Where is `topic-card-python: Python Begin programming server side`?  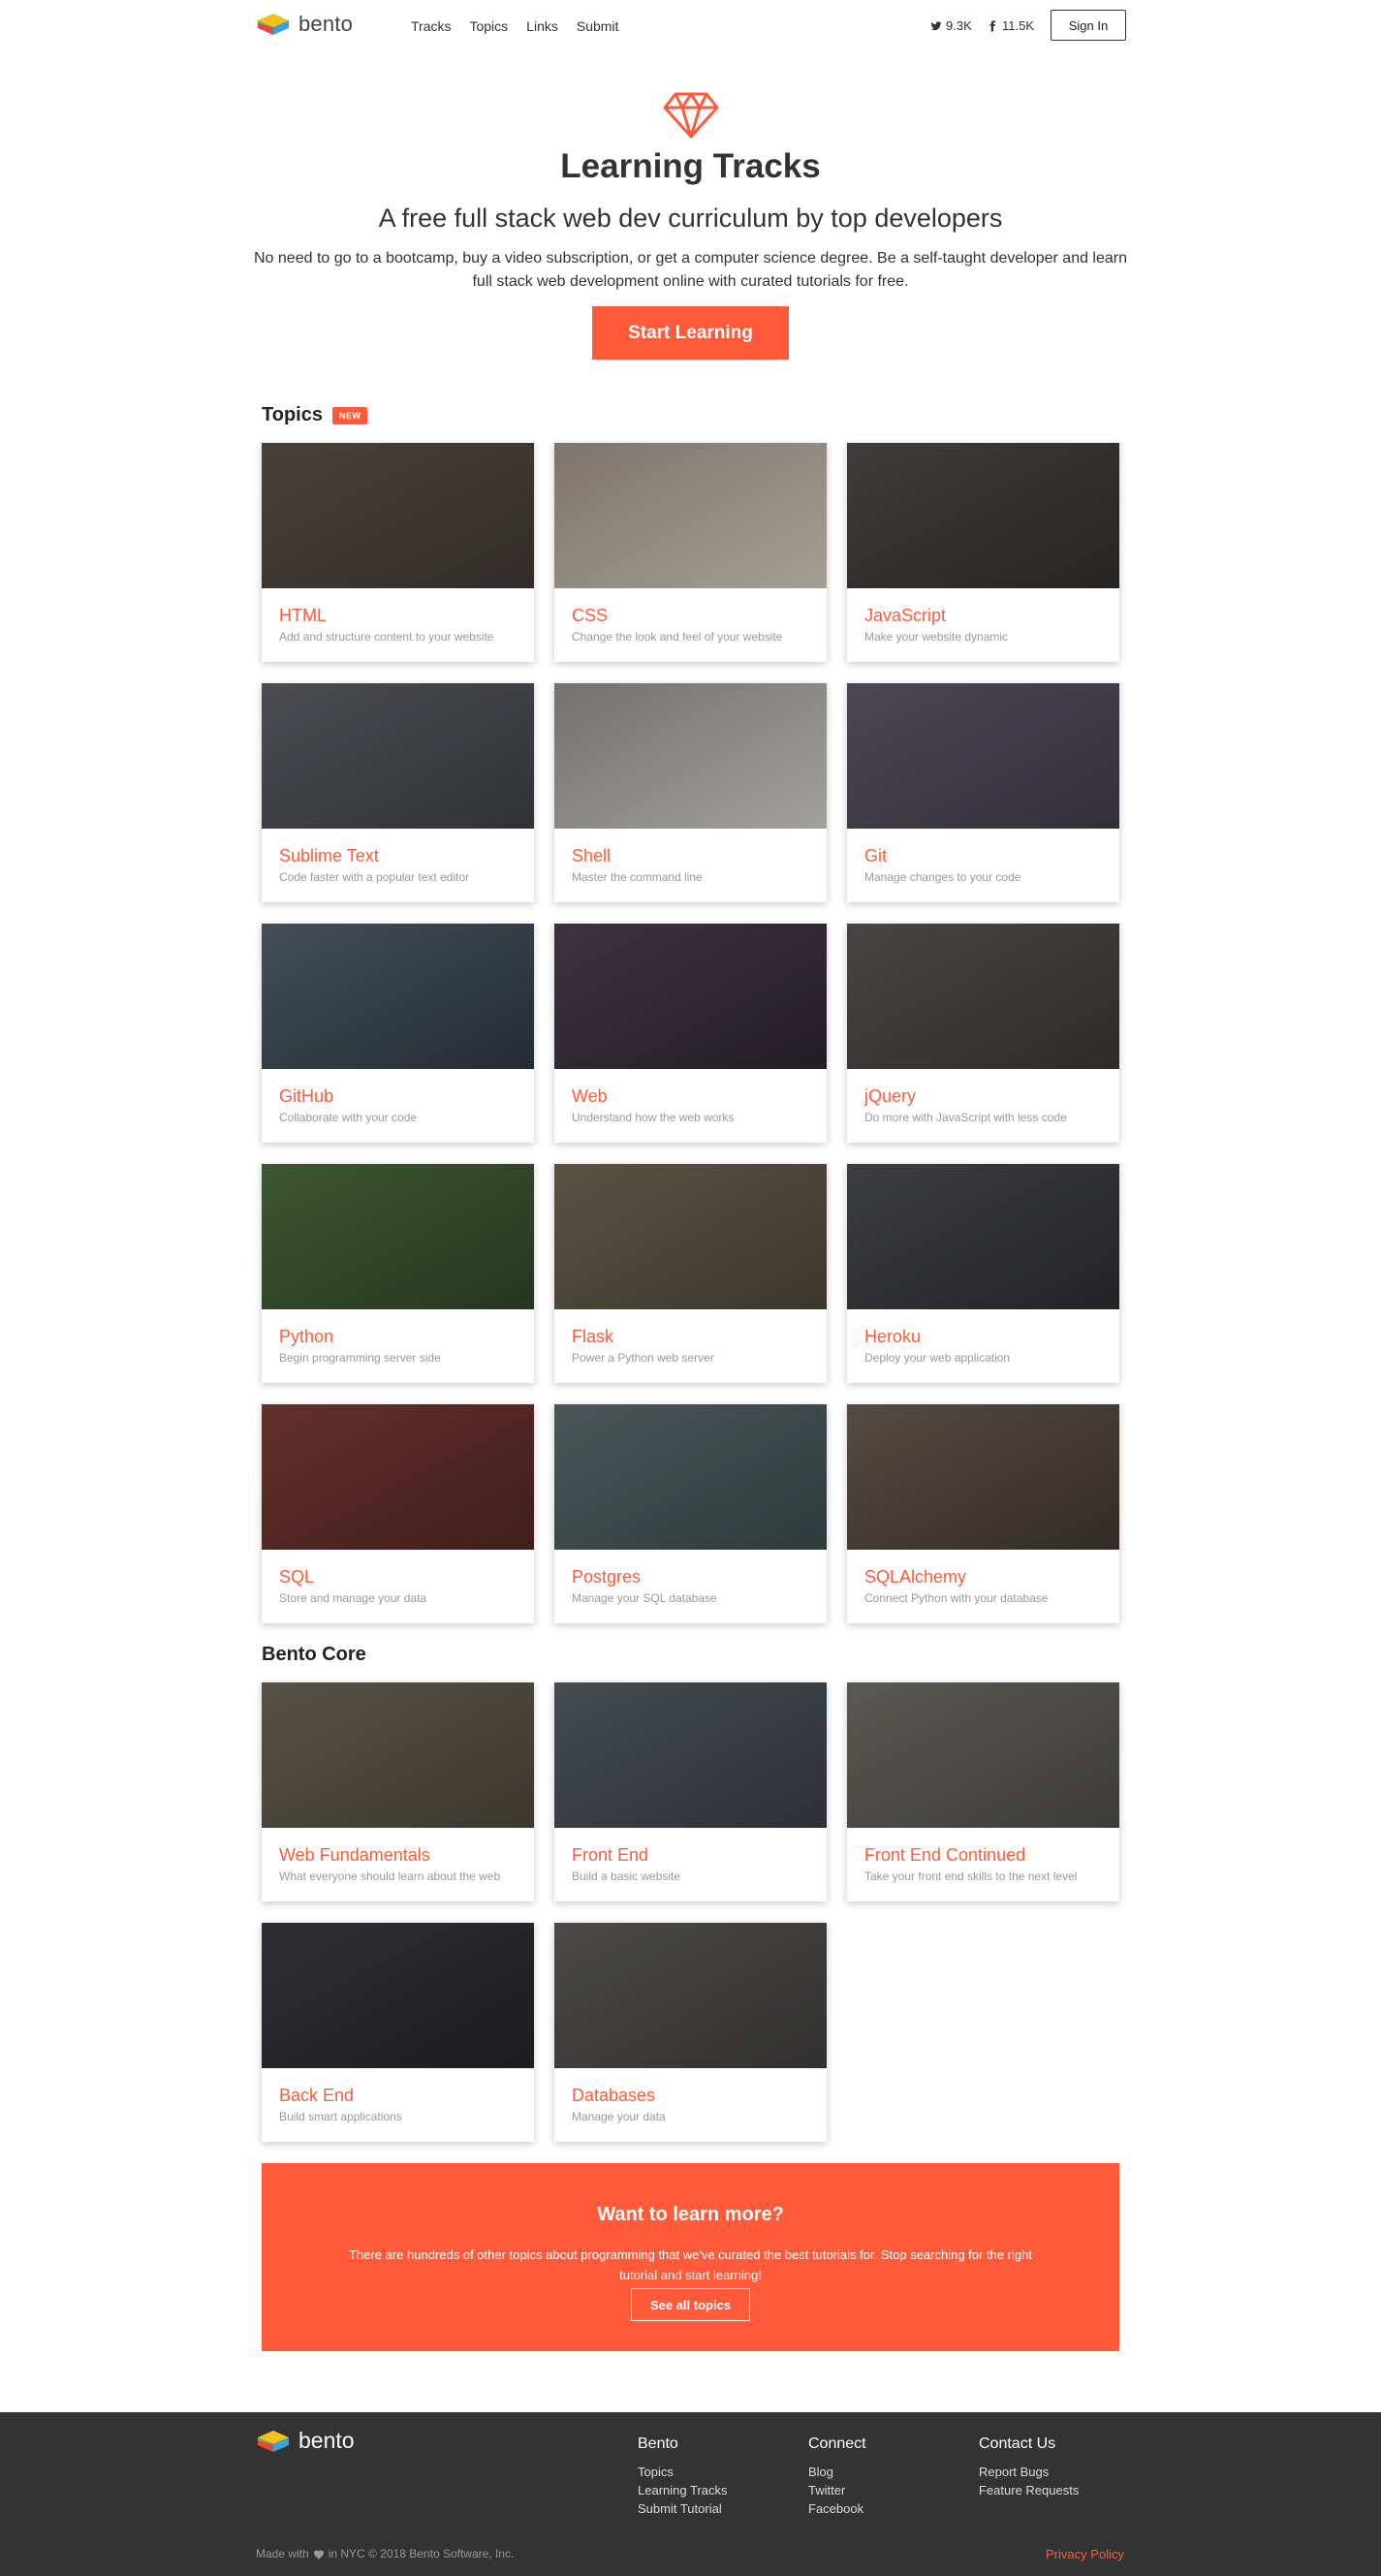
topic-card-python: Python Begin programming server side is located at coordinates (398, 1273).